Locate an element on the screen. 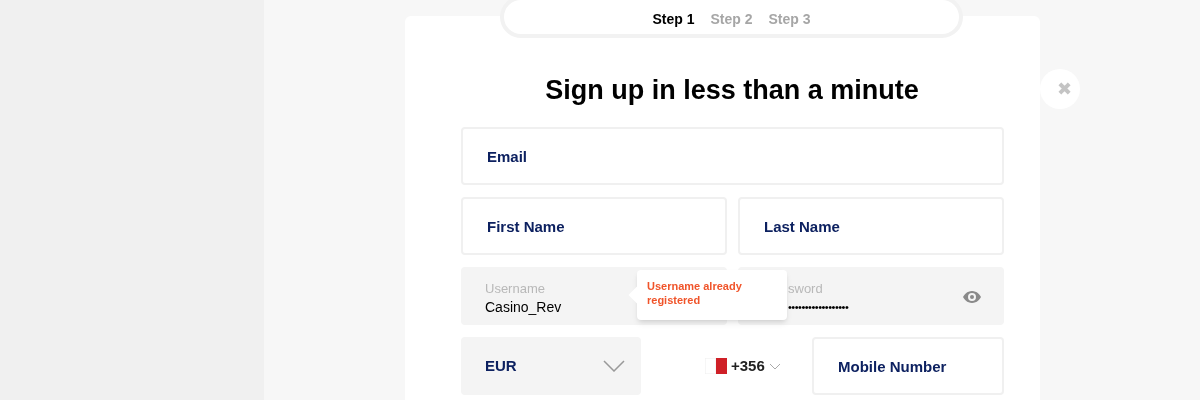  first-name-field: First Name is located at coordinates (594, 226).